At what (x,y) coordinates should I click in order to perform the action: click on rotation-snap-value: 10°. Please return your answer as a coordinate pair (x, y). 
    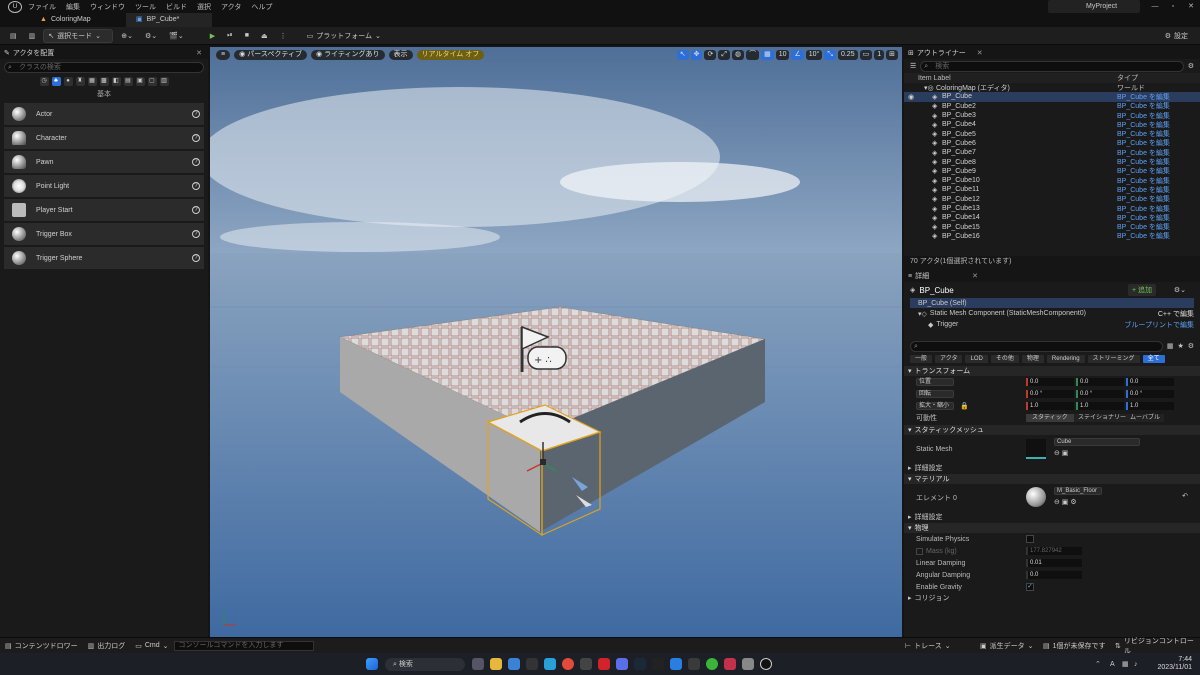
    Looking at the image, I should click on (814, 55).